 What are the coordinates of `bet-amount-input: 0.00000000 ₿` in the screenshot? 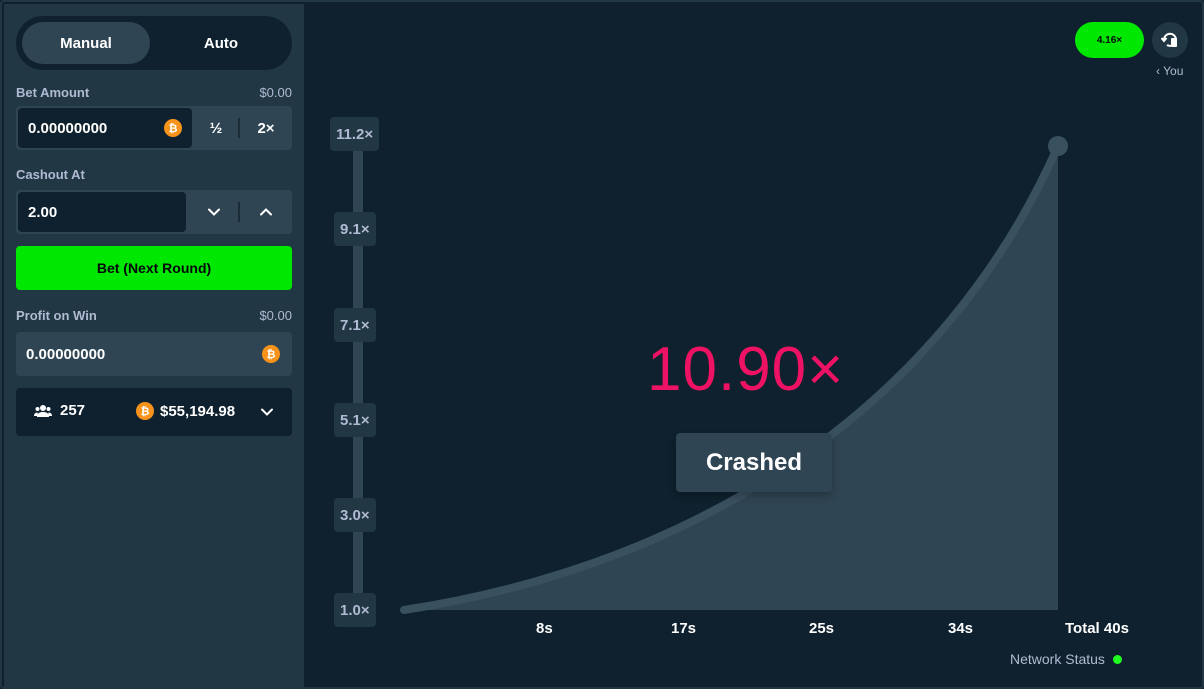 It's located at (105, 128).